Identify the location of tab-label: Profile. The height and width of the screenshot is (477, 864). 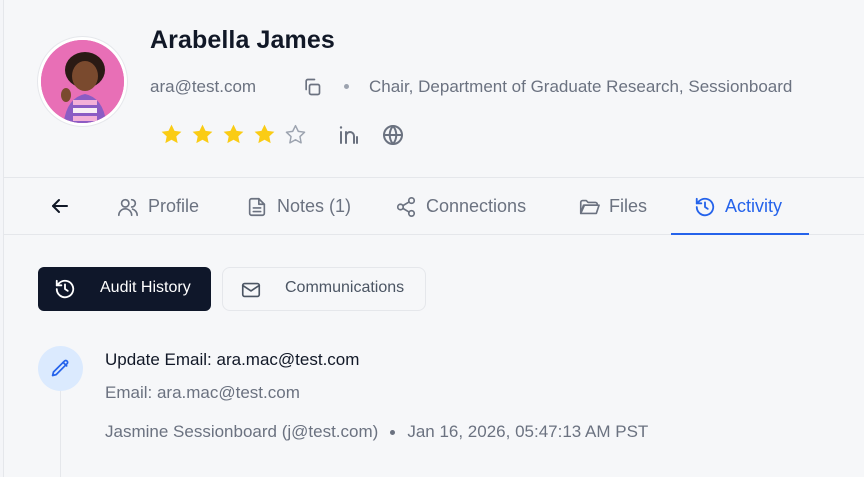
(174, 206).